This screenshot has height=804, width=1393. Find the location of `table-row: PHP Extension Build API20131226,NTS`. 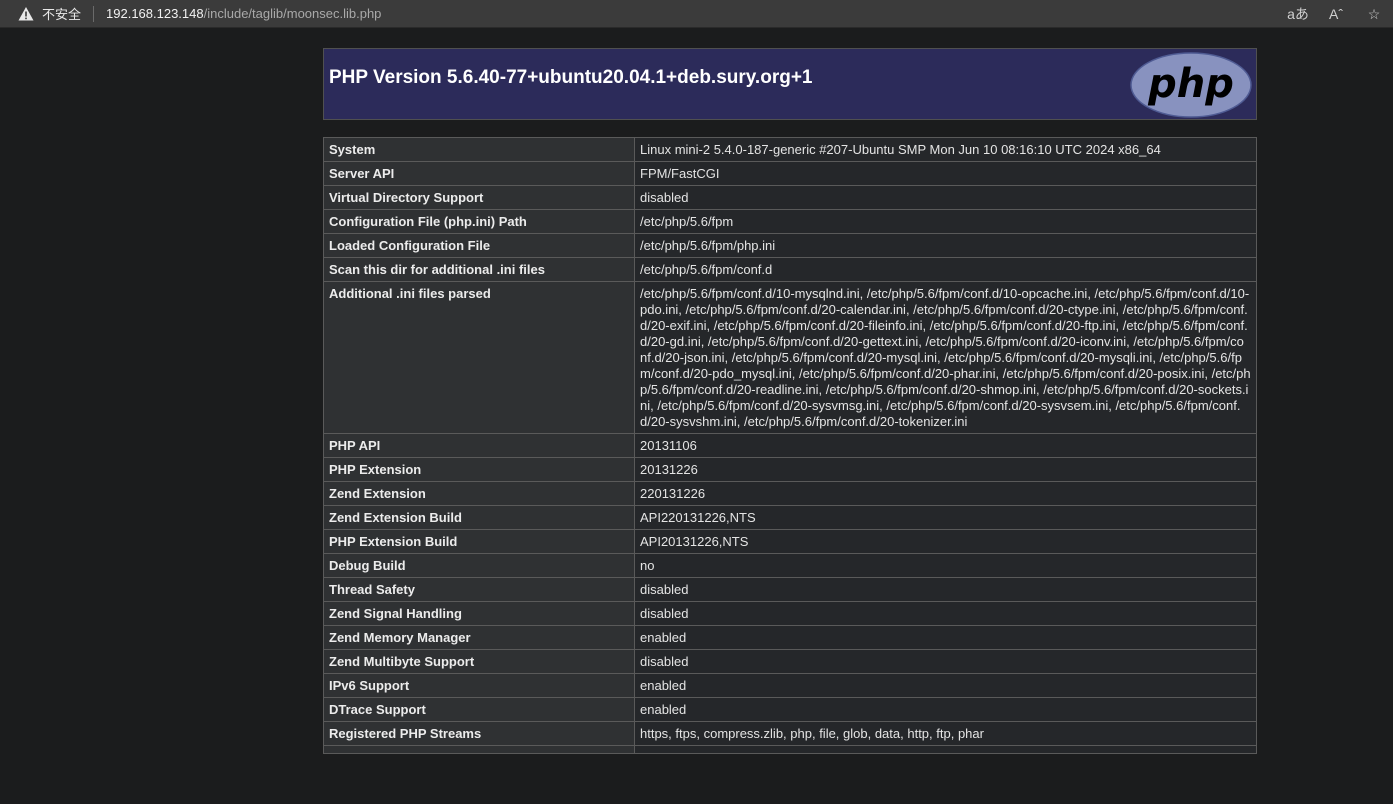

table-row: PHP Extension Build API20131226,NTS is located at coordinates (790, 541).